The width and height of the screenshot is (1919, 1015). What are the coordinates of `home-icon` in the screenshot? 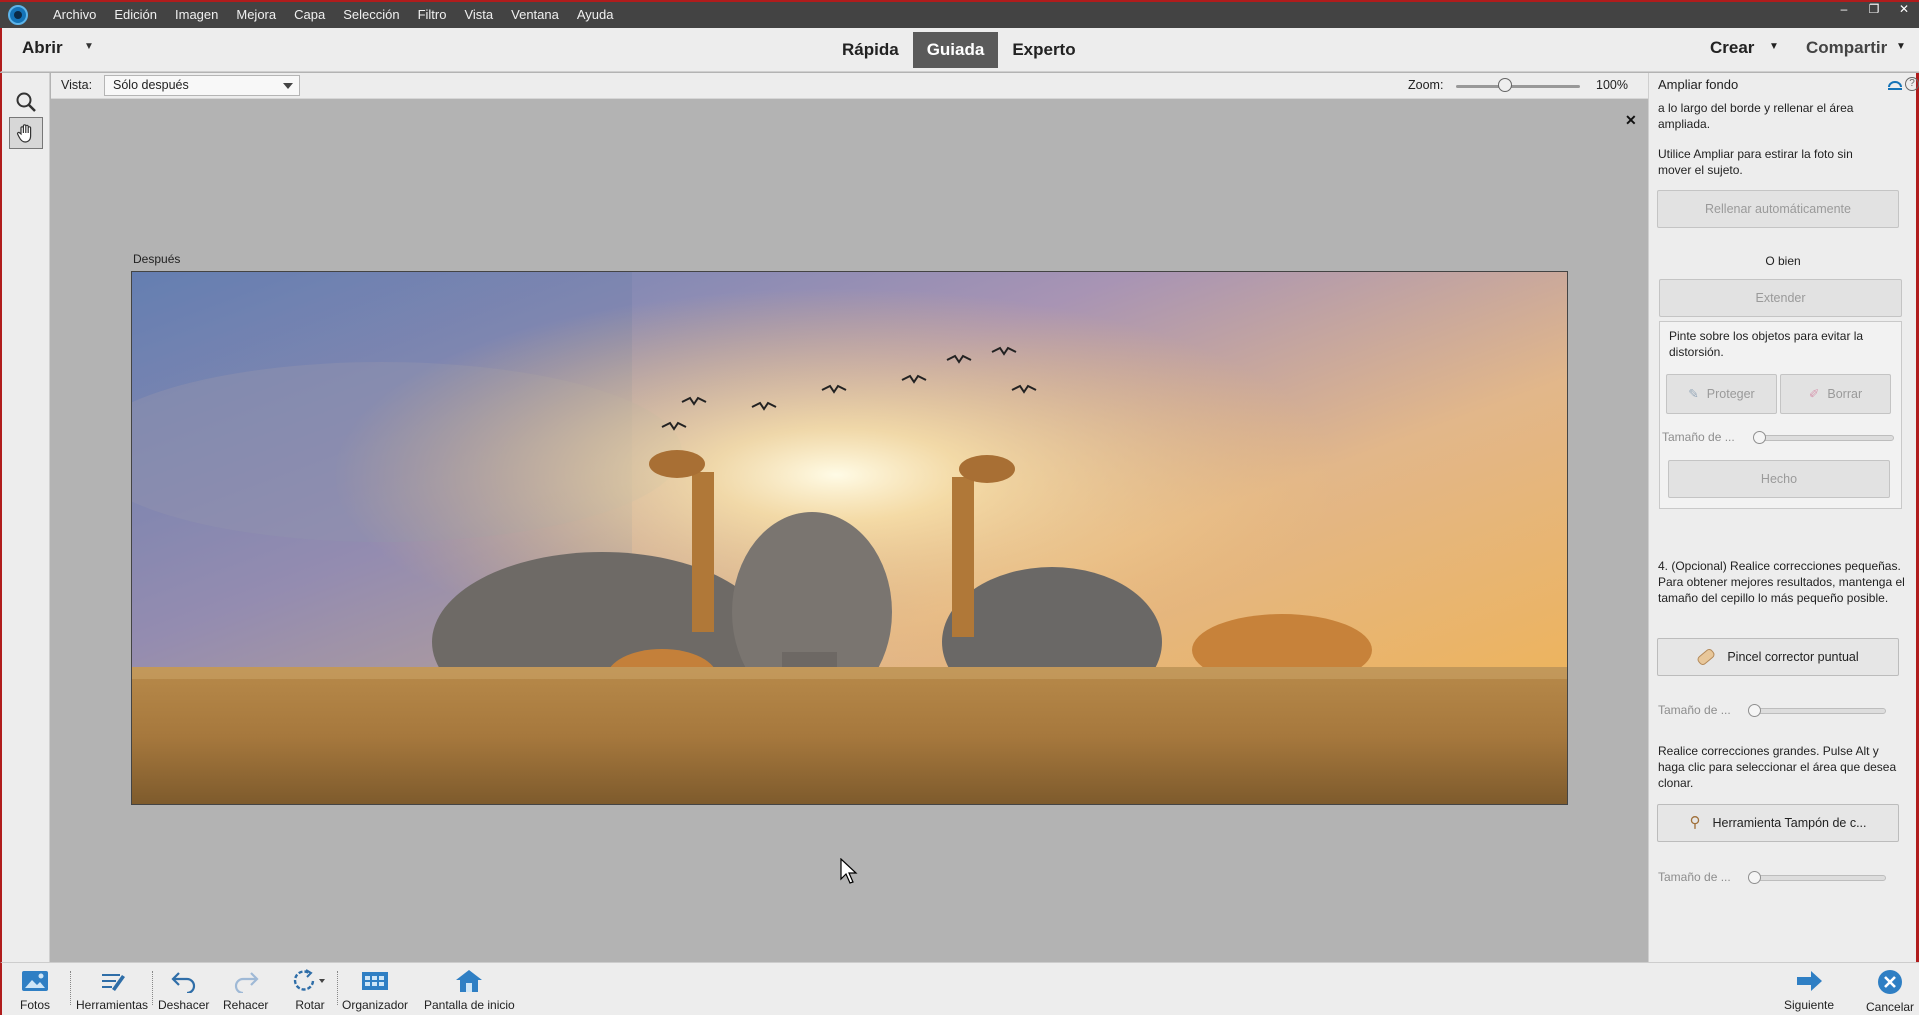 It's located at (469, 981).